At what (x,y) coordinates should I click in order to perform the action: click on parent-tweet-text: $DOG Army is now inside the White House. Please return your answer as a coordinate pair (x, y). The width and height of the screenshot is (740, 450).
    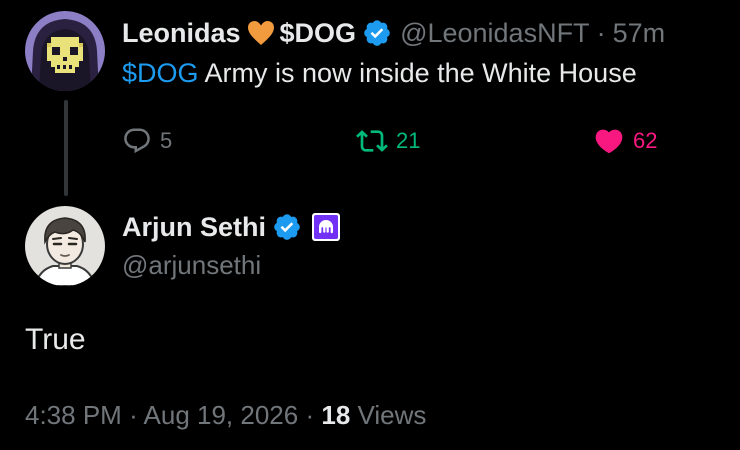
    Looking at the image, I should click on (379, 73).